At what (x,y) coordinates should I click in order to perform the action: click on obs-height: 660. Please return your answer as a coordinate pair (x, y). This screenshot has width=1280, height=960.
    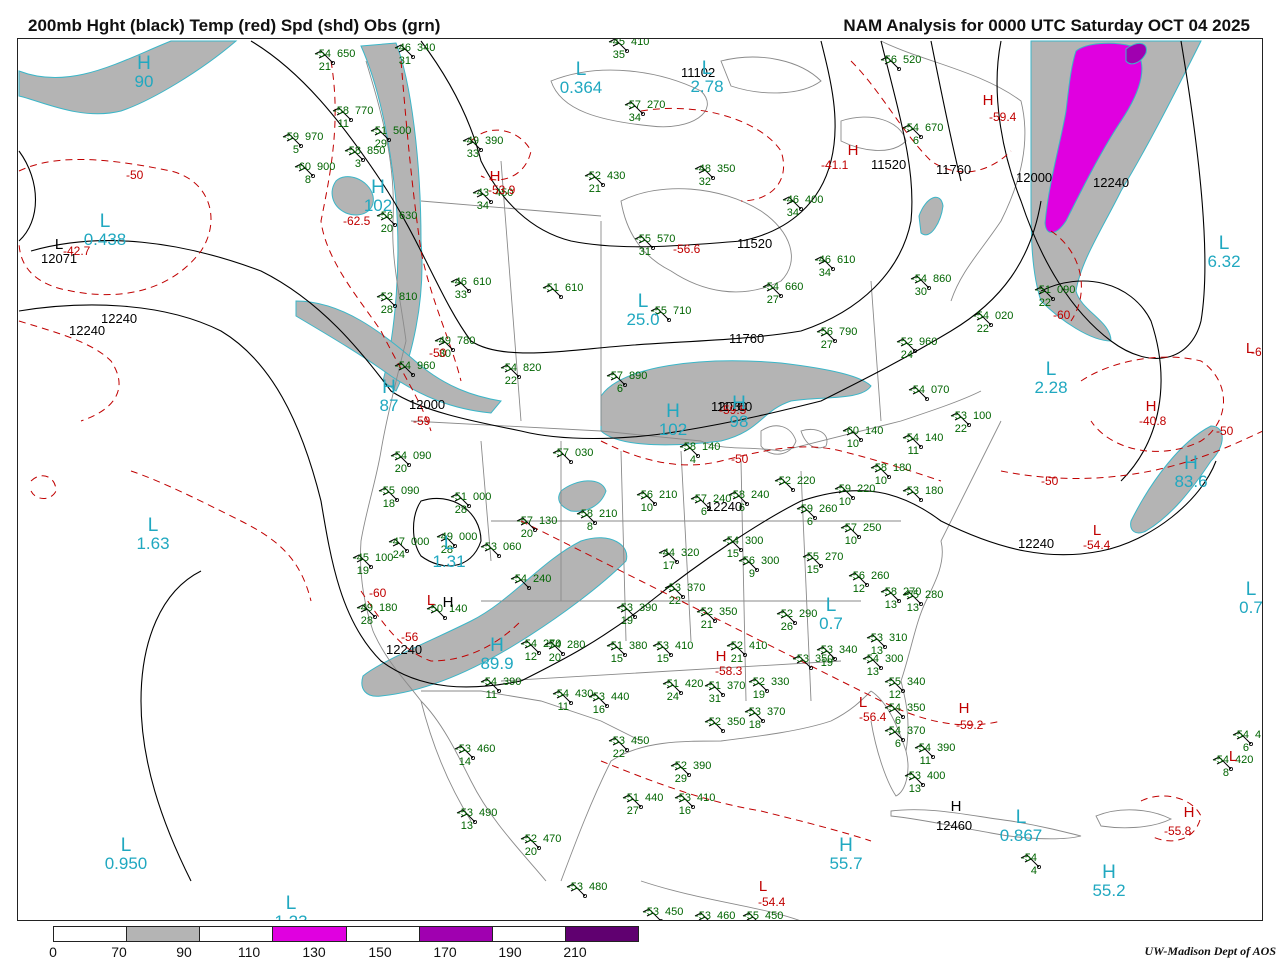
    Looking at the image, I should click on (794, 287).